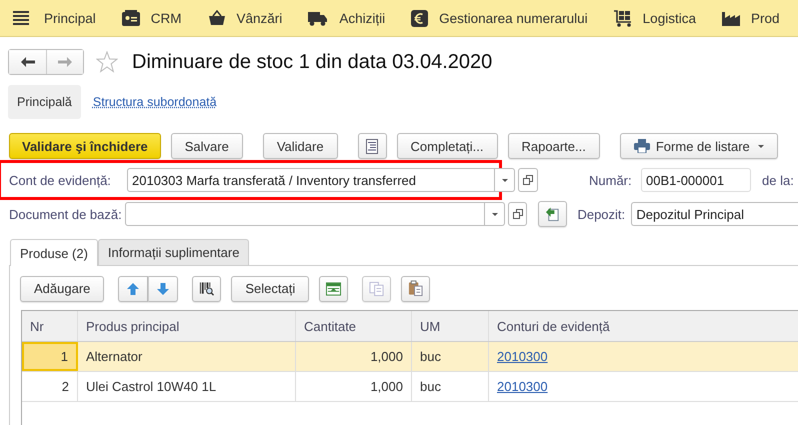  I want to click on input-field: 00B1-000001, so click(696, 180).